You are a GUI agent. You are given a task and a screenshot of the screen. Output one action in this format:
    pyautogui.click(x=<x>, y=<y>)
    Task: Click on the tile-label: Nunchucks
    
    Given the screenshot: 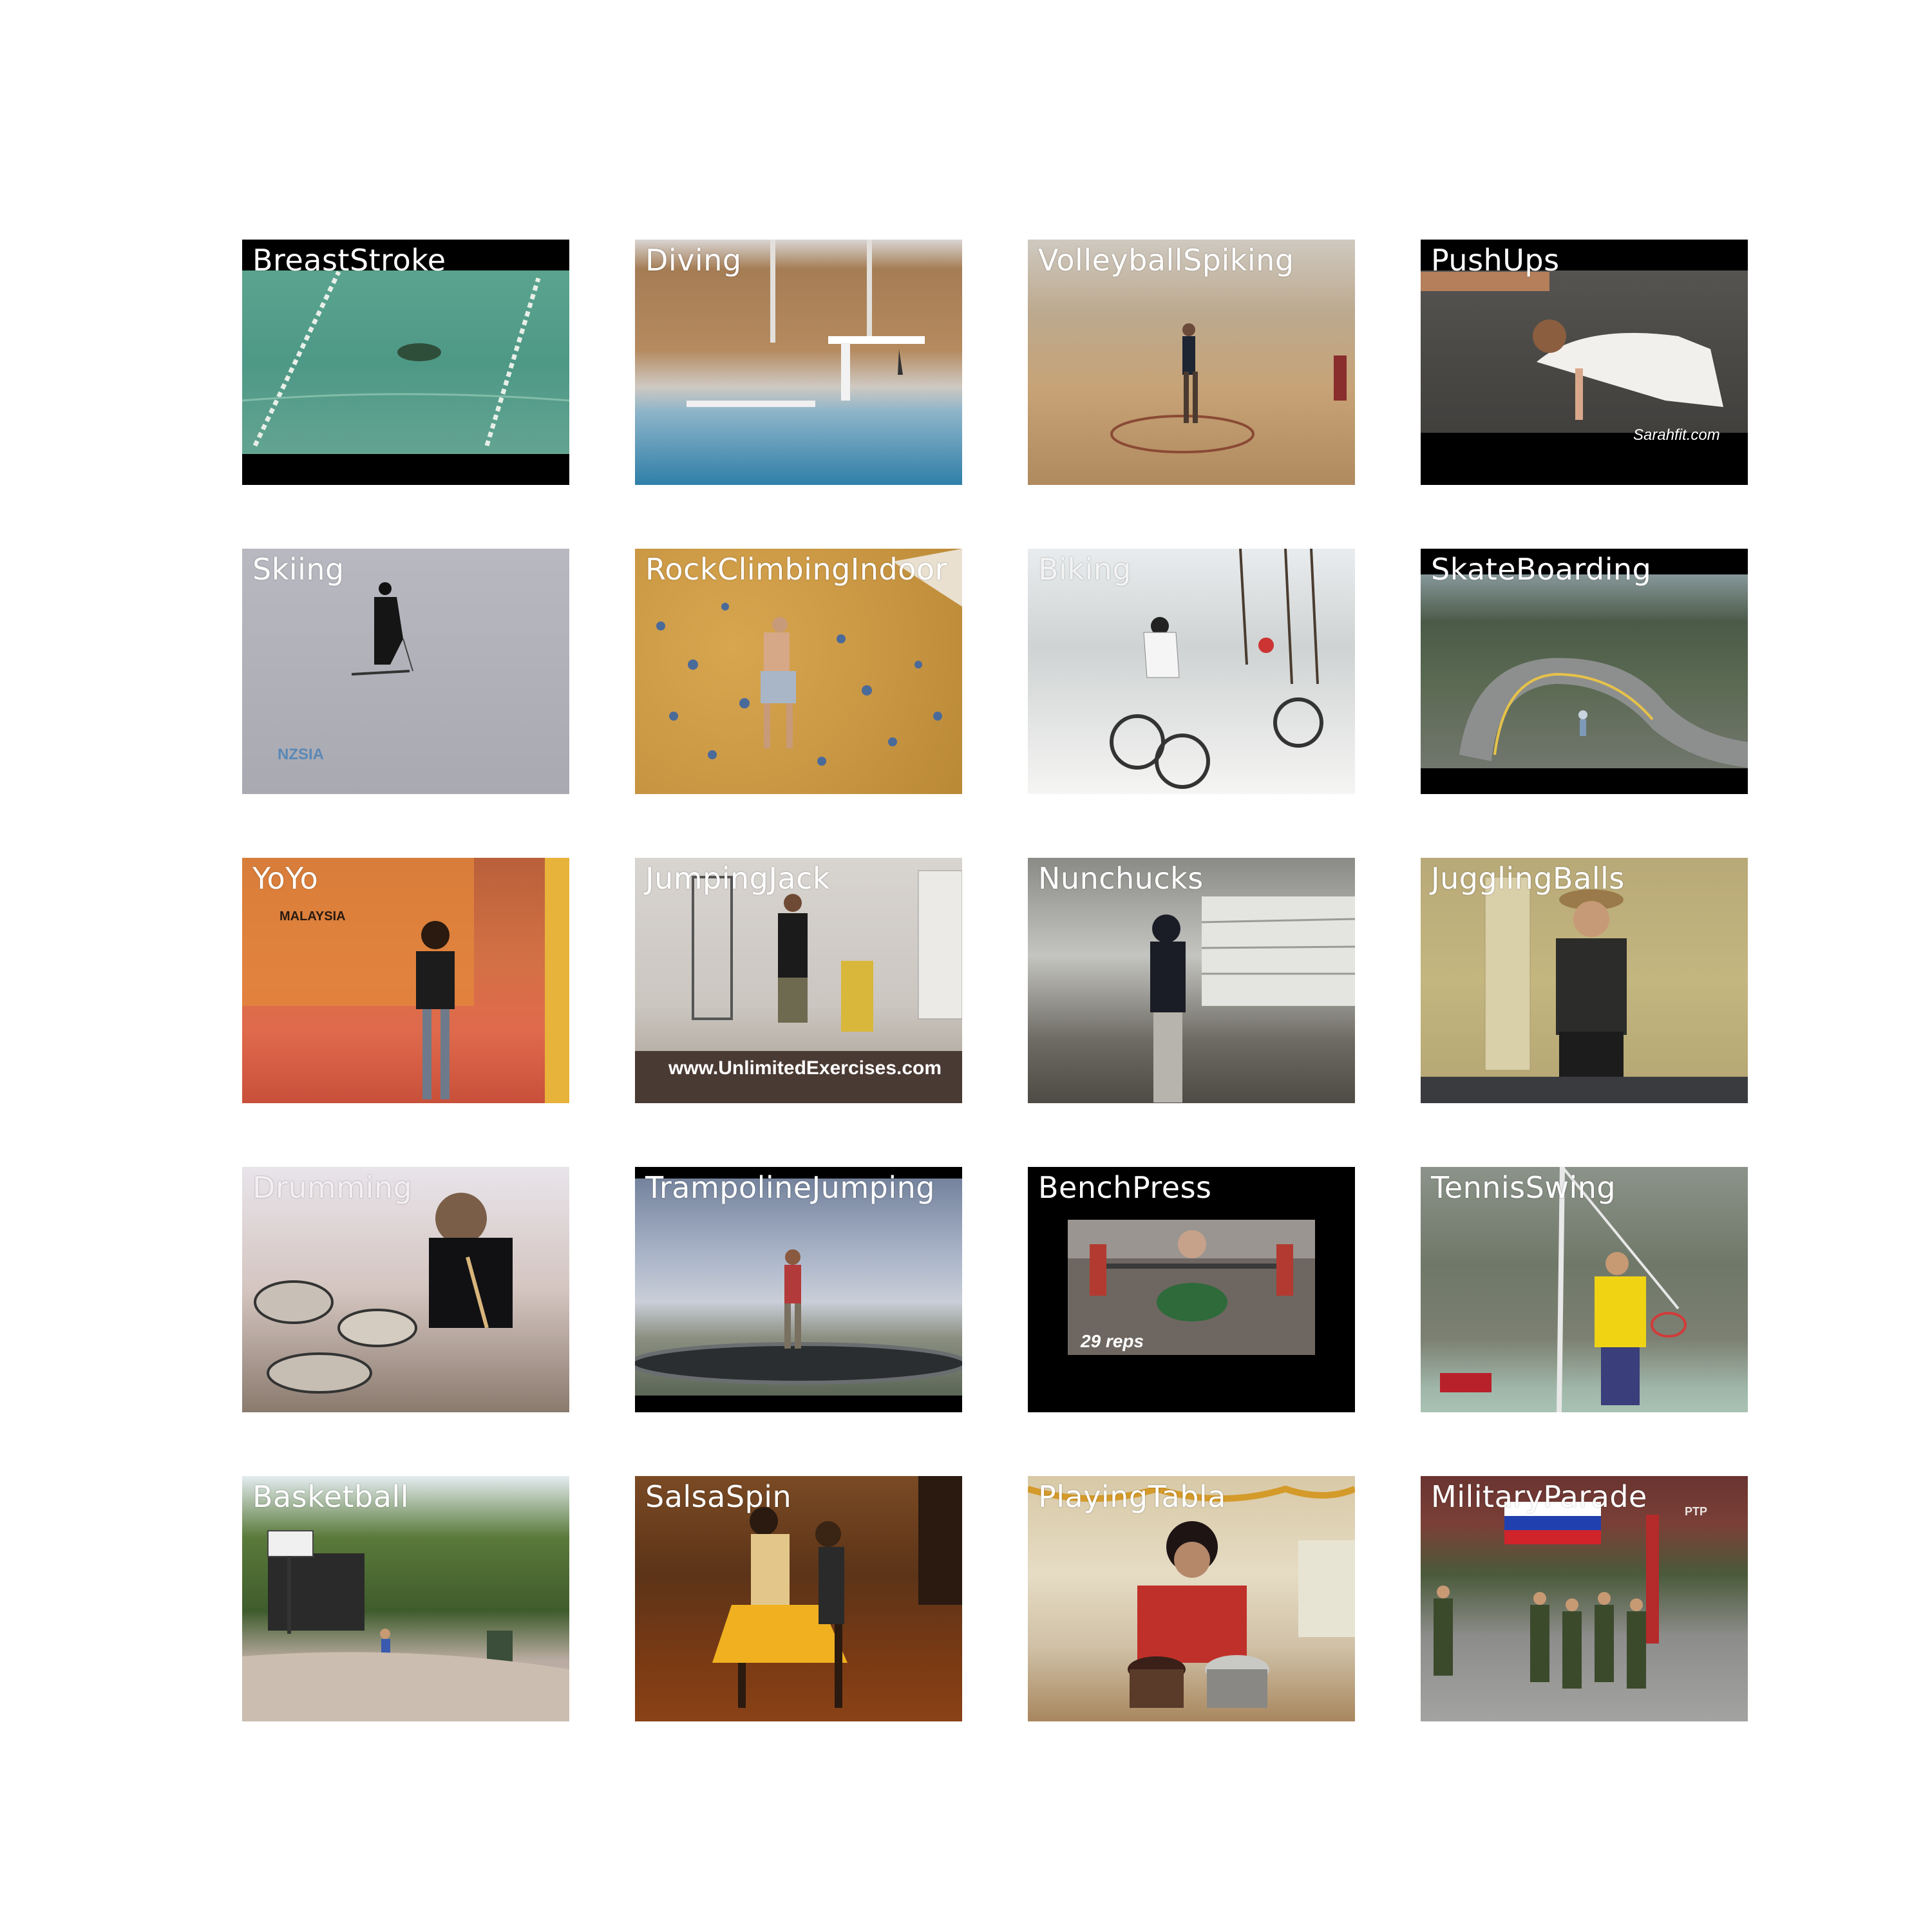 What is the action you would take?
    pyautogui.click(x=1121, y=878)
    